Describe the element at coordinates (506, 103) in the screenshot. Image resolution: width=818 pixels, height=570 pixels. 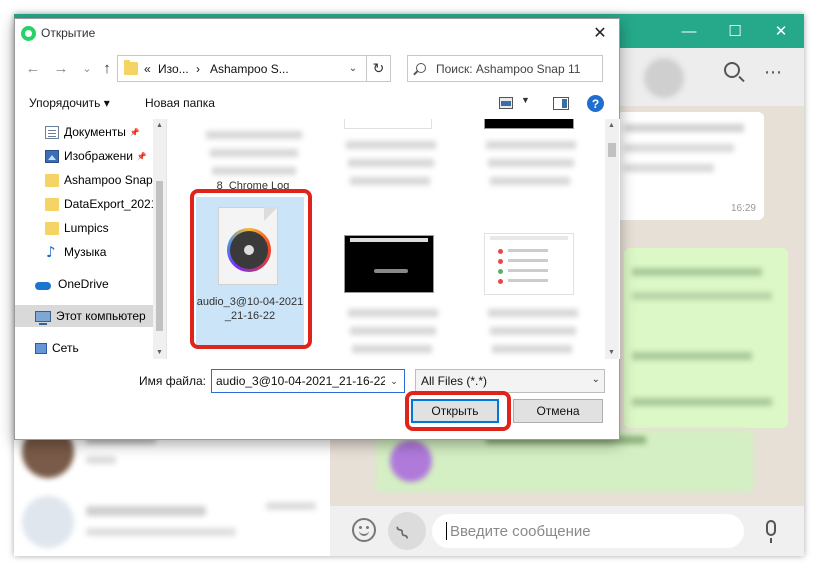
I see `view-mode-icon` at that location.